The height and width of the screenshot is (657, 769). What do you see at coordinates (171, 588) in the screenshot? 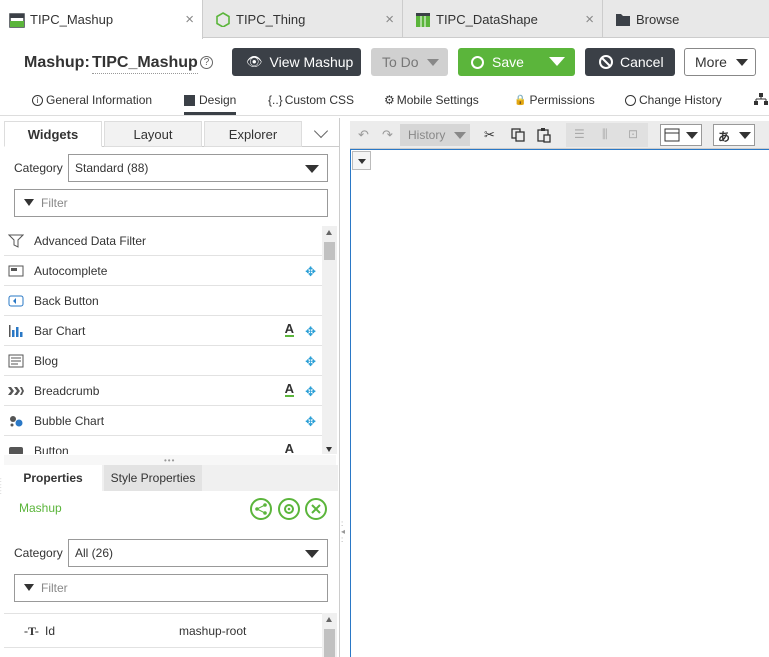
I see `property-filter-input: Filter` at bounding box center [171, 588].